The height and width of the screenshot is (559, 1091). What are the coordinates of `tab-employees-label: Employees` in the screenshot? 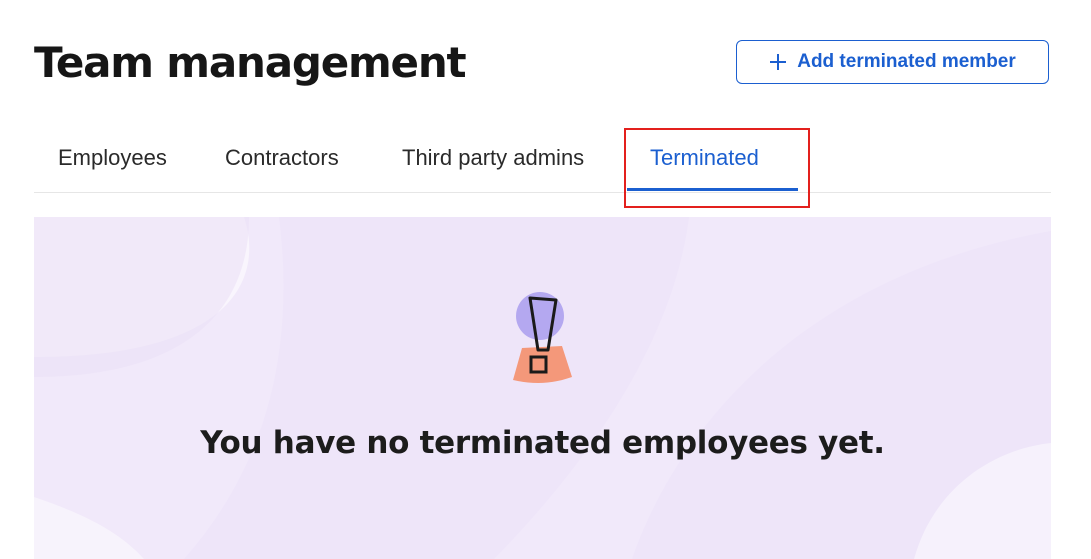 It's located at (112, 157).